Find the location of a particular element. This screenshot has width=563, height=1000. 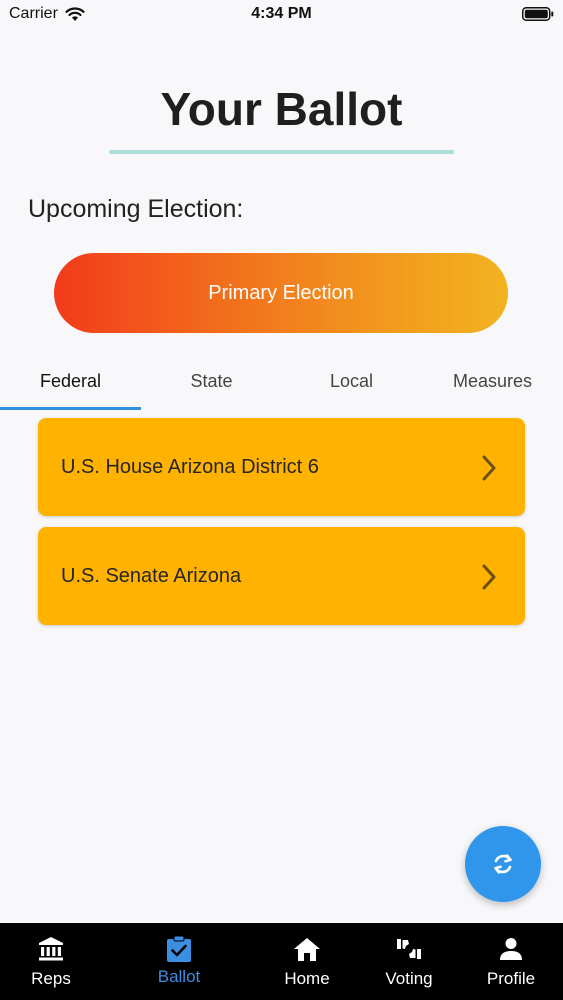

primary-election-button: Primary Election is located at coordinates (281, 293).